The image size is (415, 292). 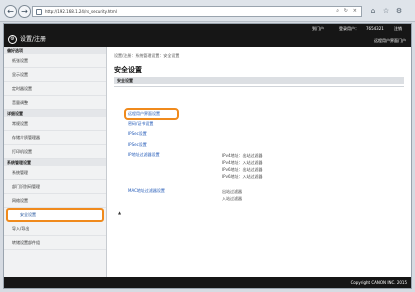 I want to click on ipsec-link-1: IPSec设置, so click(x=137, y=134).